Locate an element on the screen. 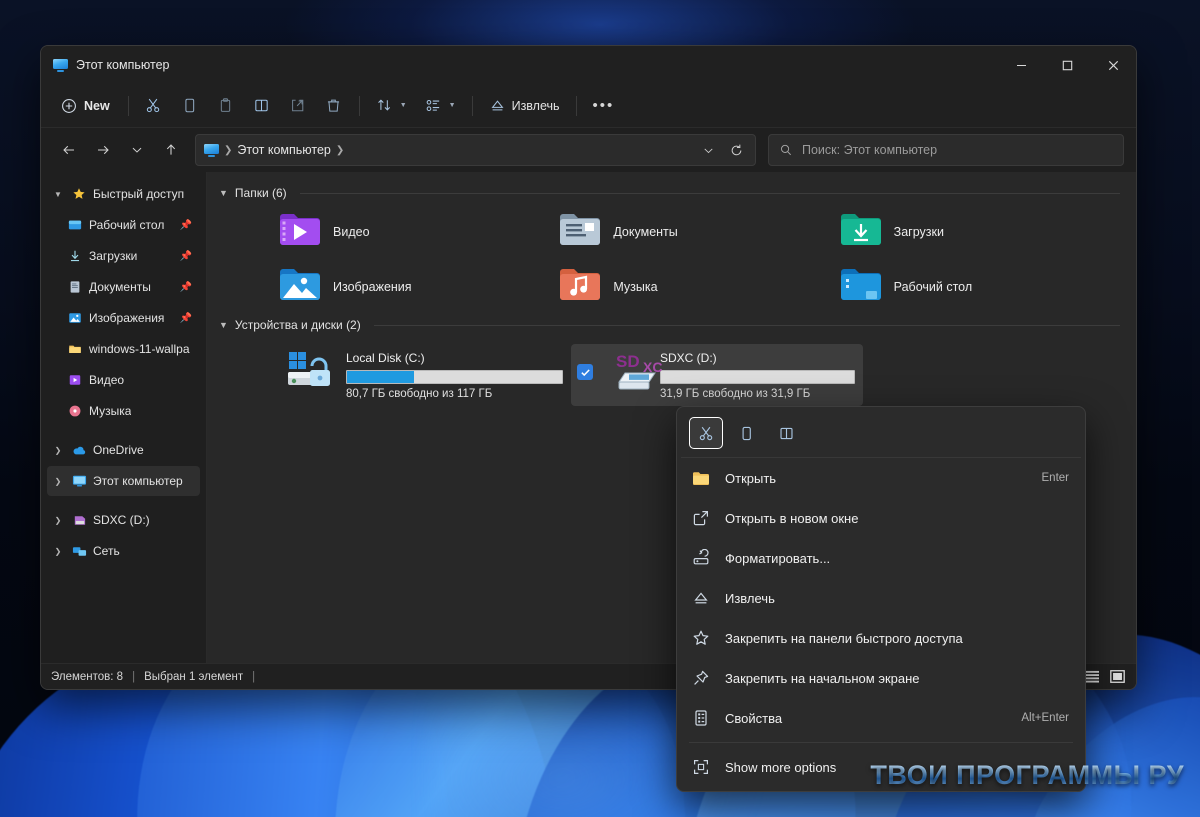  desktop-folder-icon is located at coordinates (861, 286).